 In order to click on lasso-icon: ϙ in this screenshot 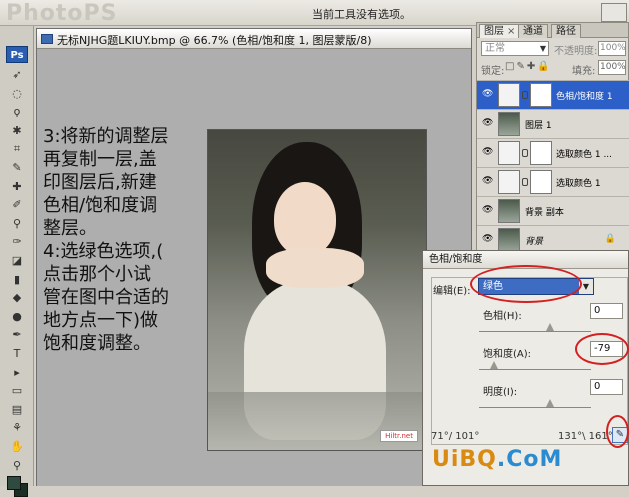, I will do `click(17, 112)`.